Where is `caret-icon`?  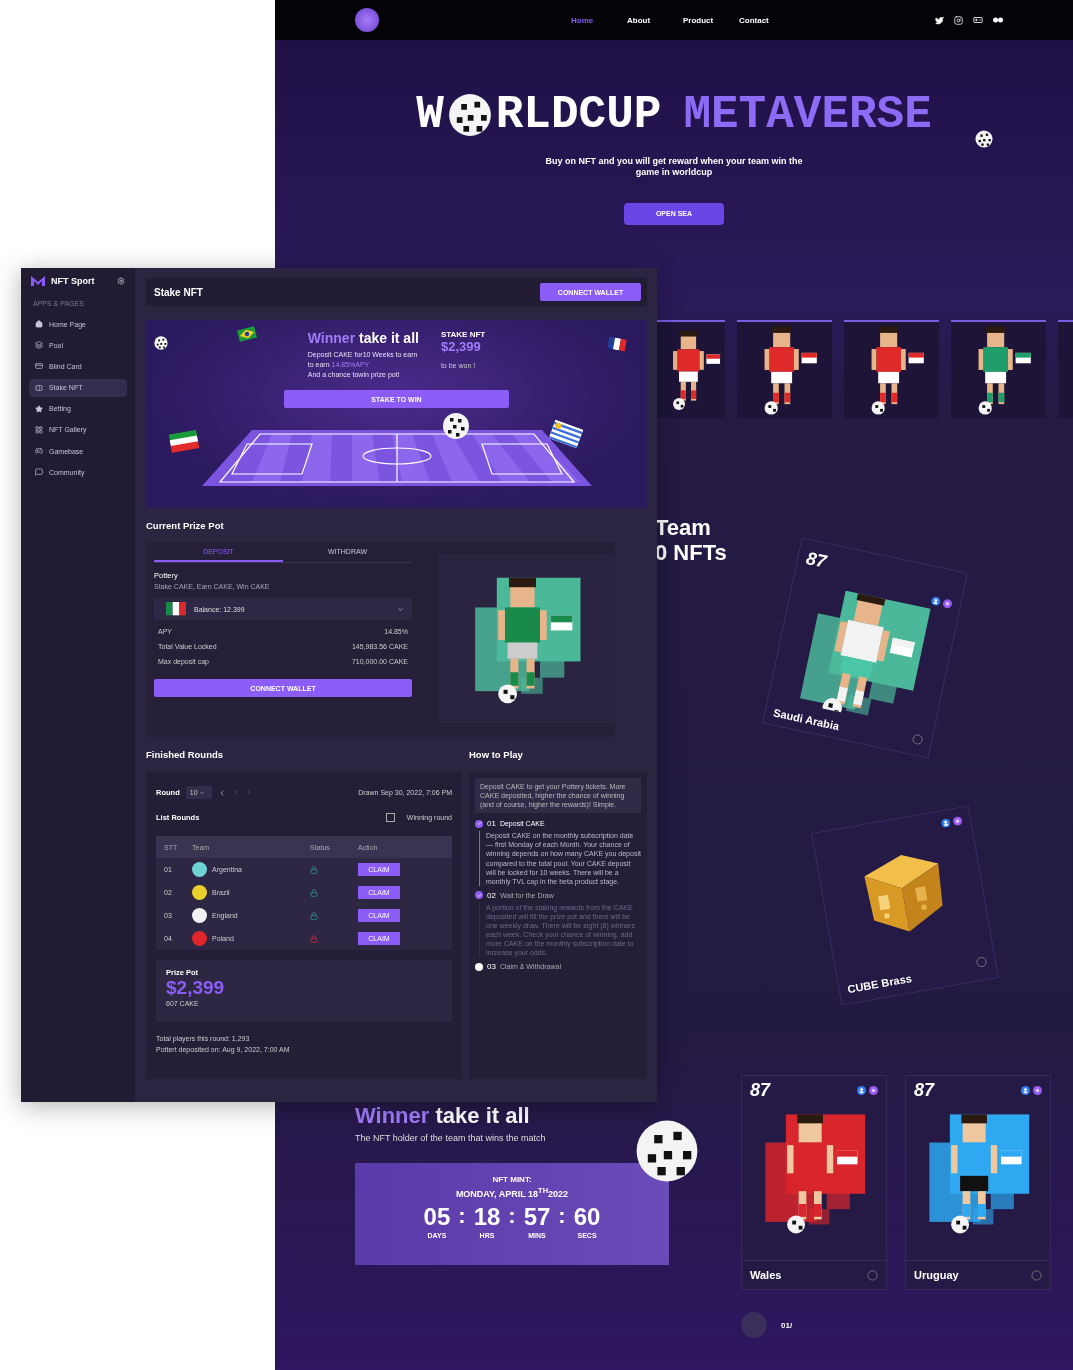 caret-icon is located at coordinates (201, 792).